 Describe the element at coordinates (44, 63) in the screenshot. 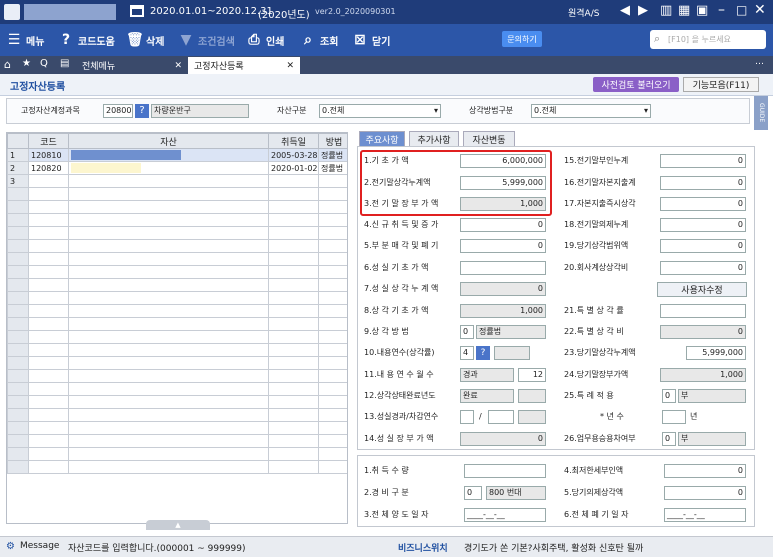

I see `search-tab-icon: Q` at that location.